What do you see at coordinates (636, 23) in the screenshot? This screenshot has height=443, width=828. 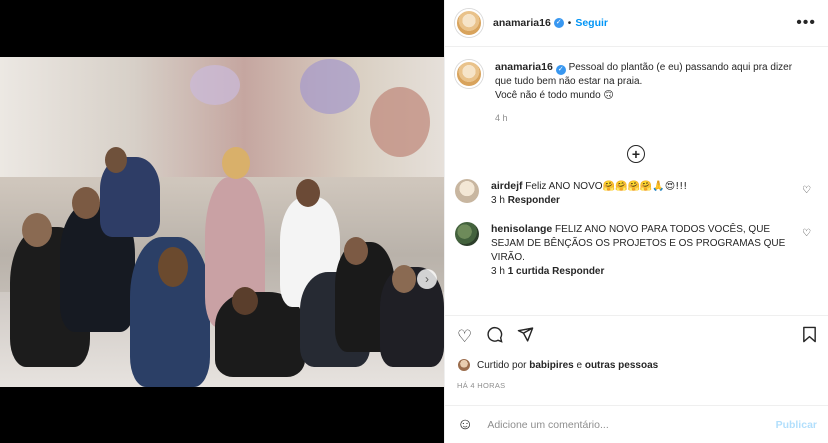 I see `post-header: anamaria16 ✓ • Seguir •••` at bounding box center [636, 23].